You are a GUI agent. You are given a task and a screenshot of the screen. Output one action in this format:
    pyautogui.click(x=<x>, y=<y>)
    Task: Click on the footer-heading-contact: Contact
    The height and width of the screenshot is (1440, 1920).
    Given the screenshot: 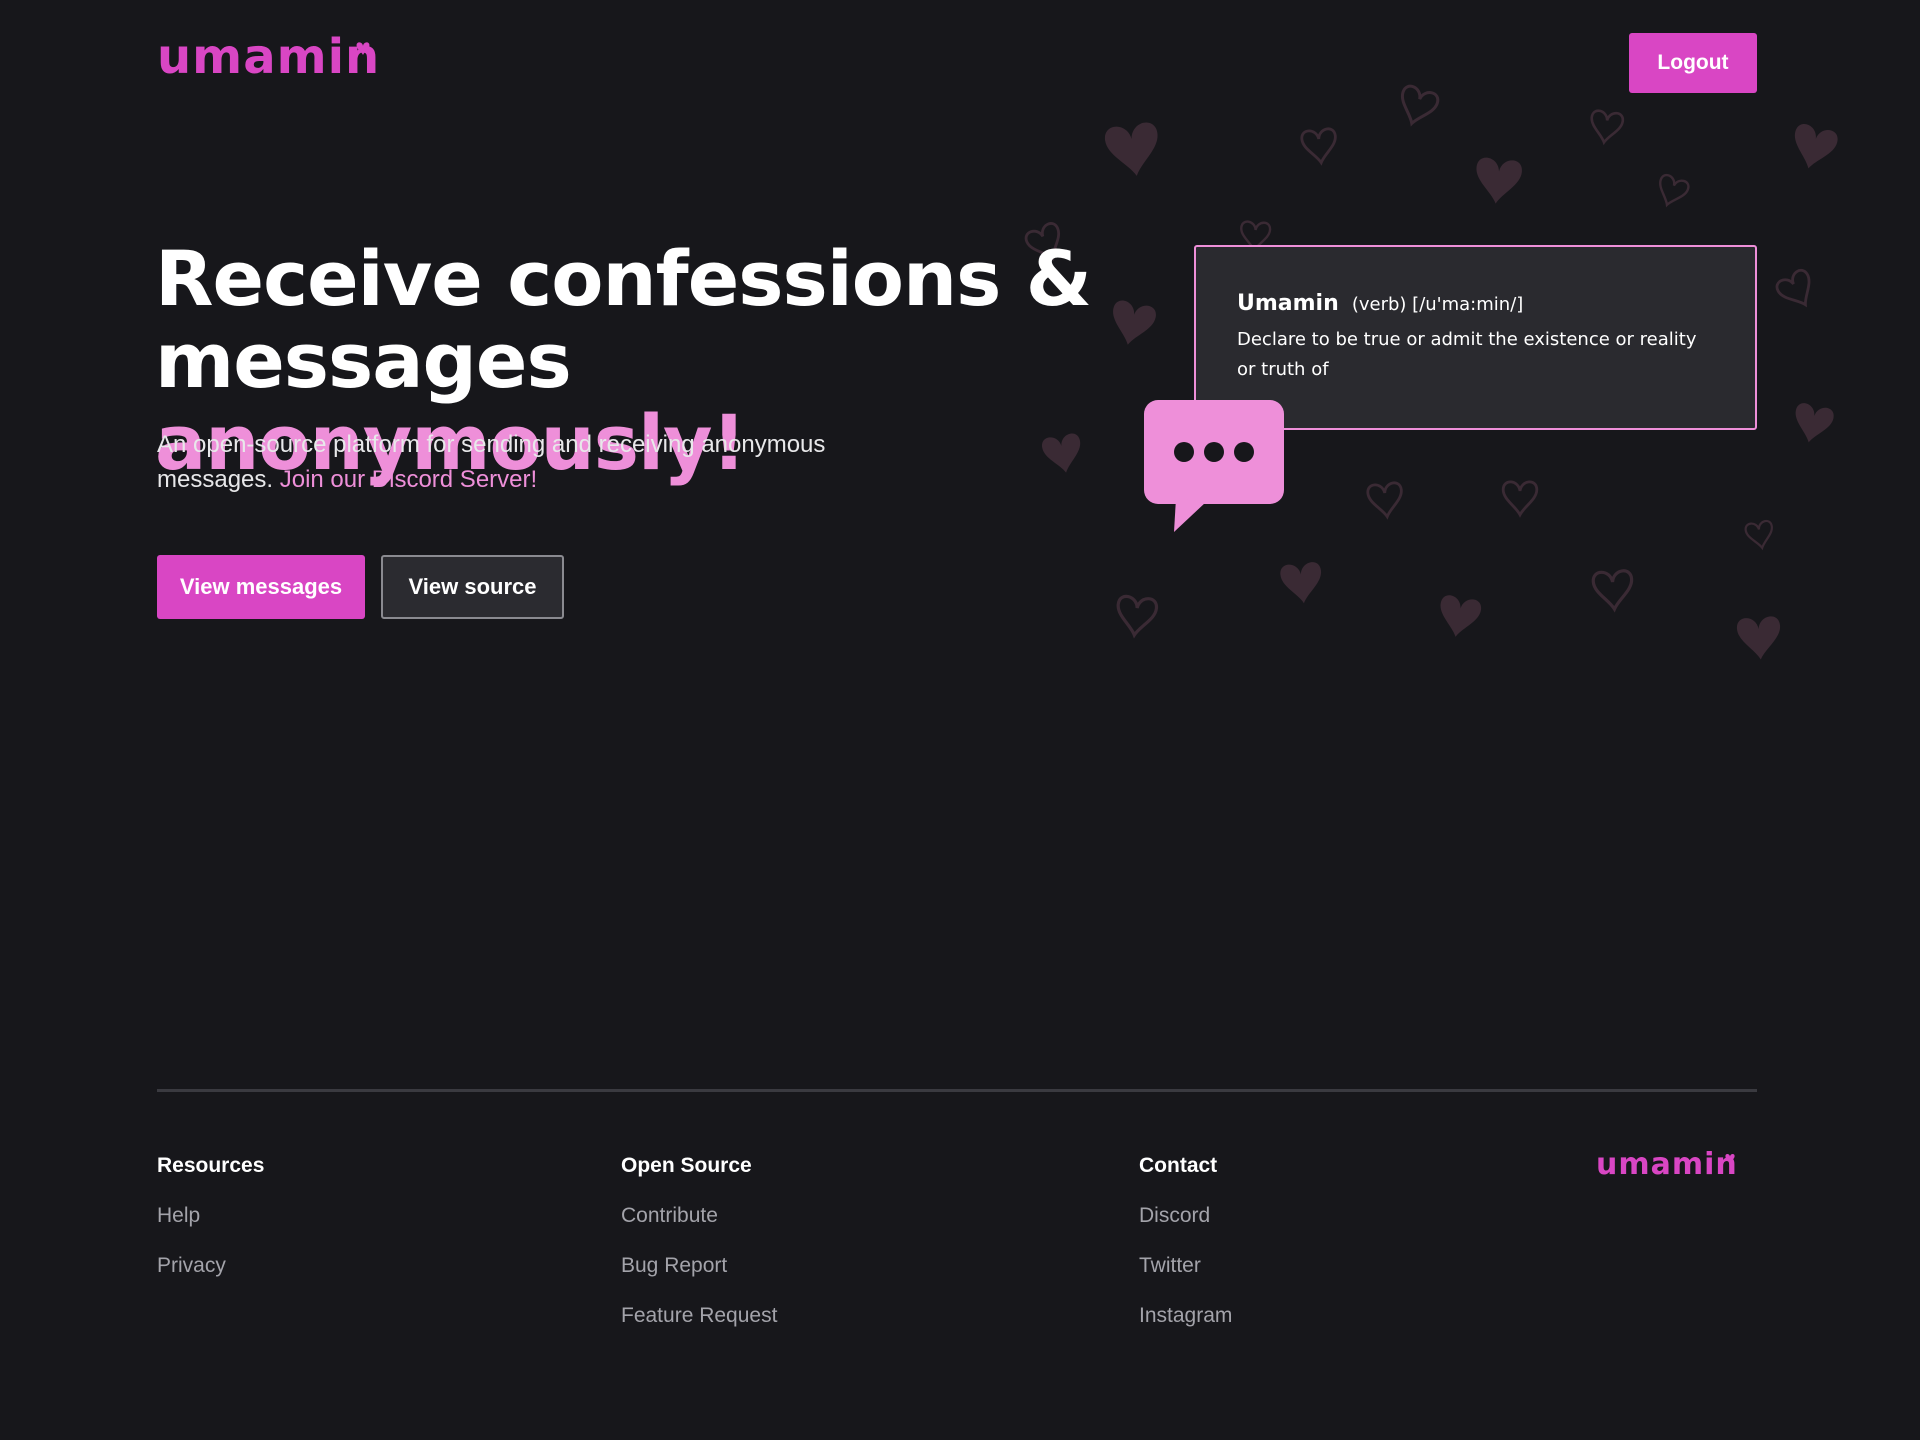 What is the action you would take?
    pyautogui.click(x=1178, y=1165)
    